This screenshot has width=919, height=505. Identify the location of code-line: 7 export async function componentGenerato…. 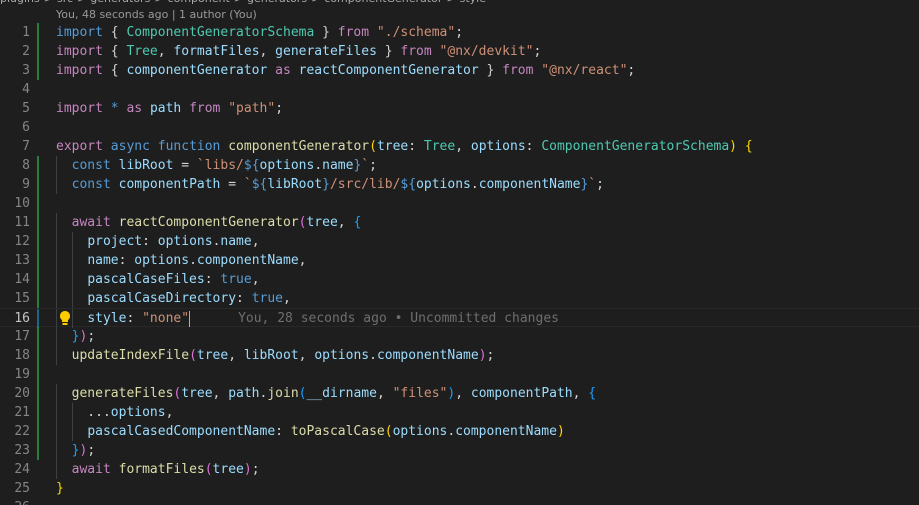
(459, 146).